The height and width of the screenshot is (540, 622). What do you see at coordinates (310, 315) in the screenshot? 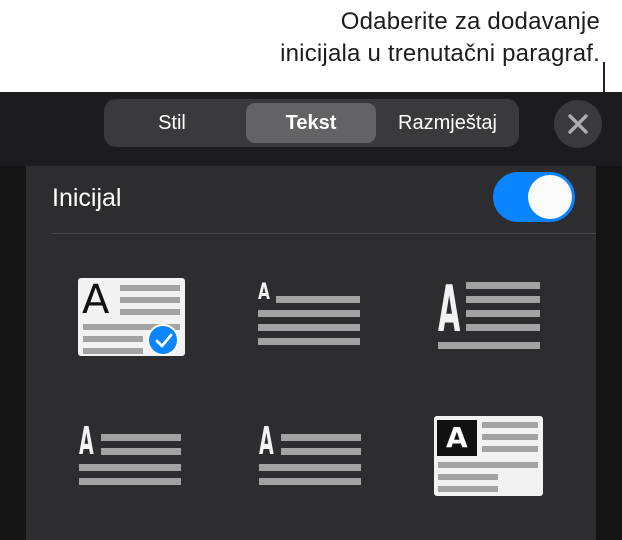
I see `drop-cap-style-2: A` at bounding box center [310, 315].